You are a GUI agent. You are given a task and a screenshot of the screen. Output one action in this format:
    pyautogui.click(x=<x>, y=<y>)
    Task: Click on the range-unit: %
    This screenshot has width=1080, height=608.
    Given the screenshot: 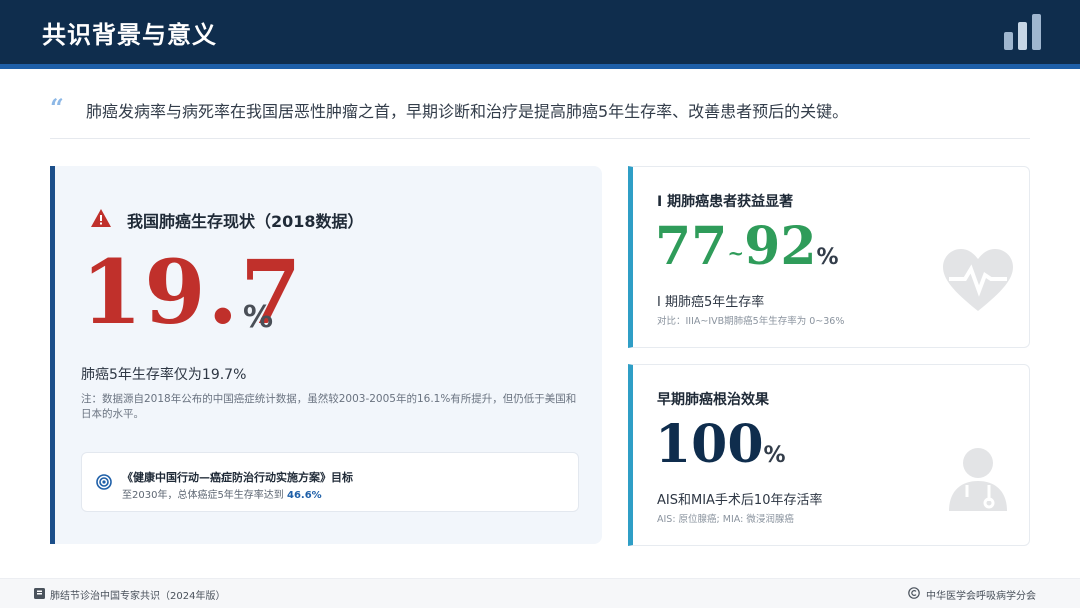 What is the action you would take?
    pyautogui.click(x=827, y=257)
    